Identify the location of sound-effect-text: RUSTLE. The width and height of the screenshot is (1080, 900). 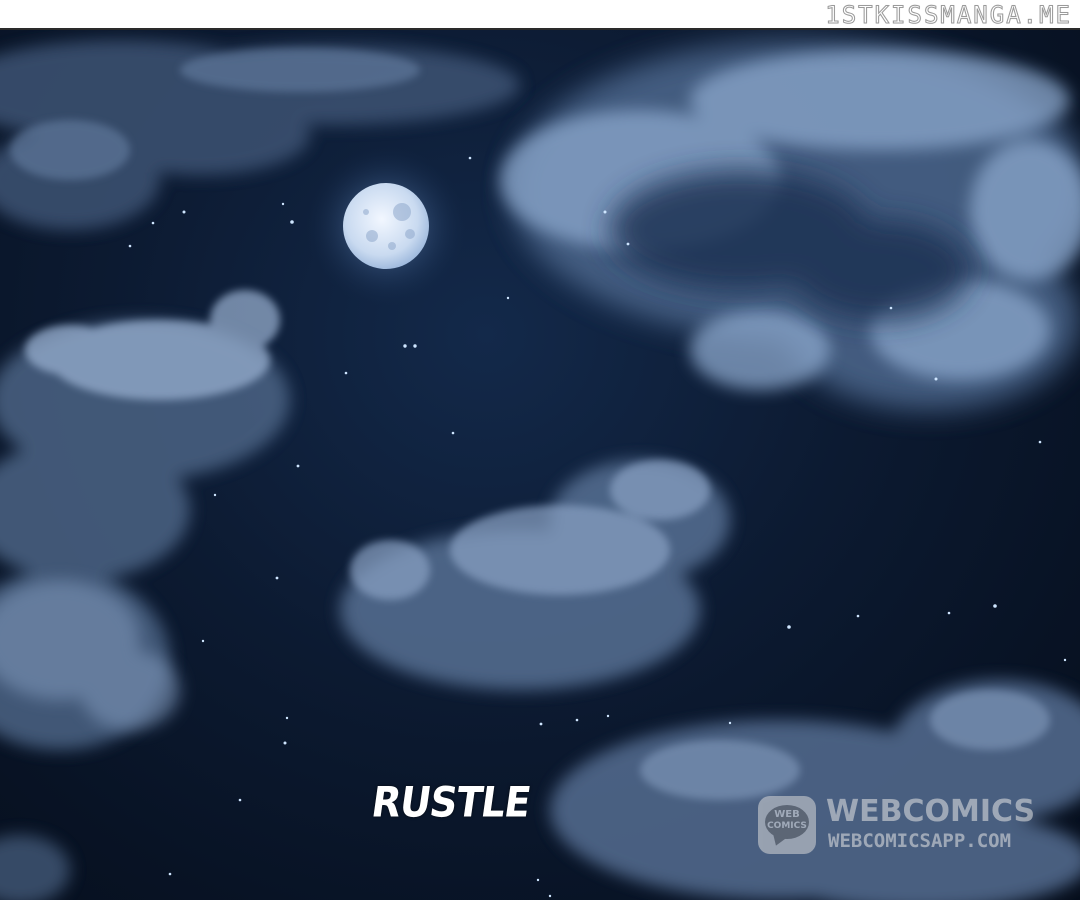
(450, 802).